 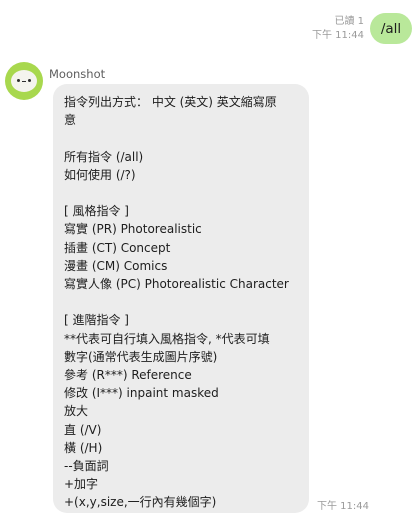 I want to click on outgoing-message-bubble: /all, so click(x=391, y=28).